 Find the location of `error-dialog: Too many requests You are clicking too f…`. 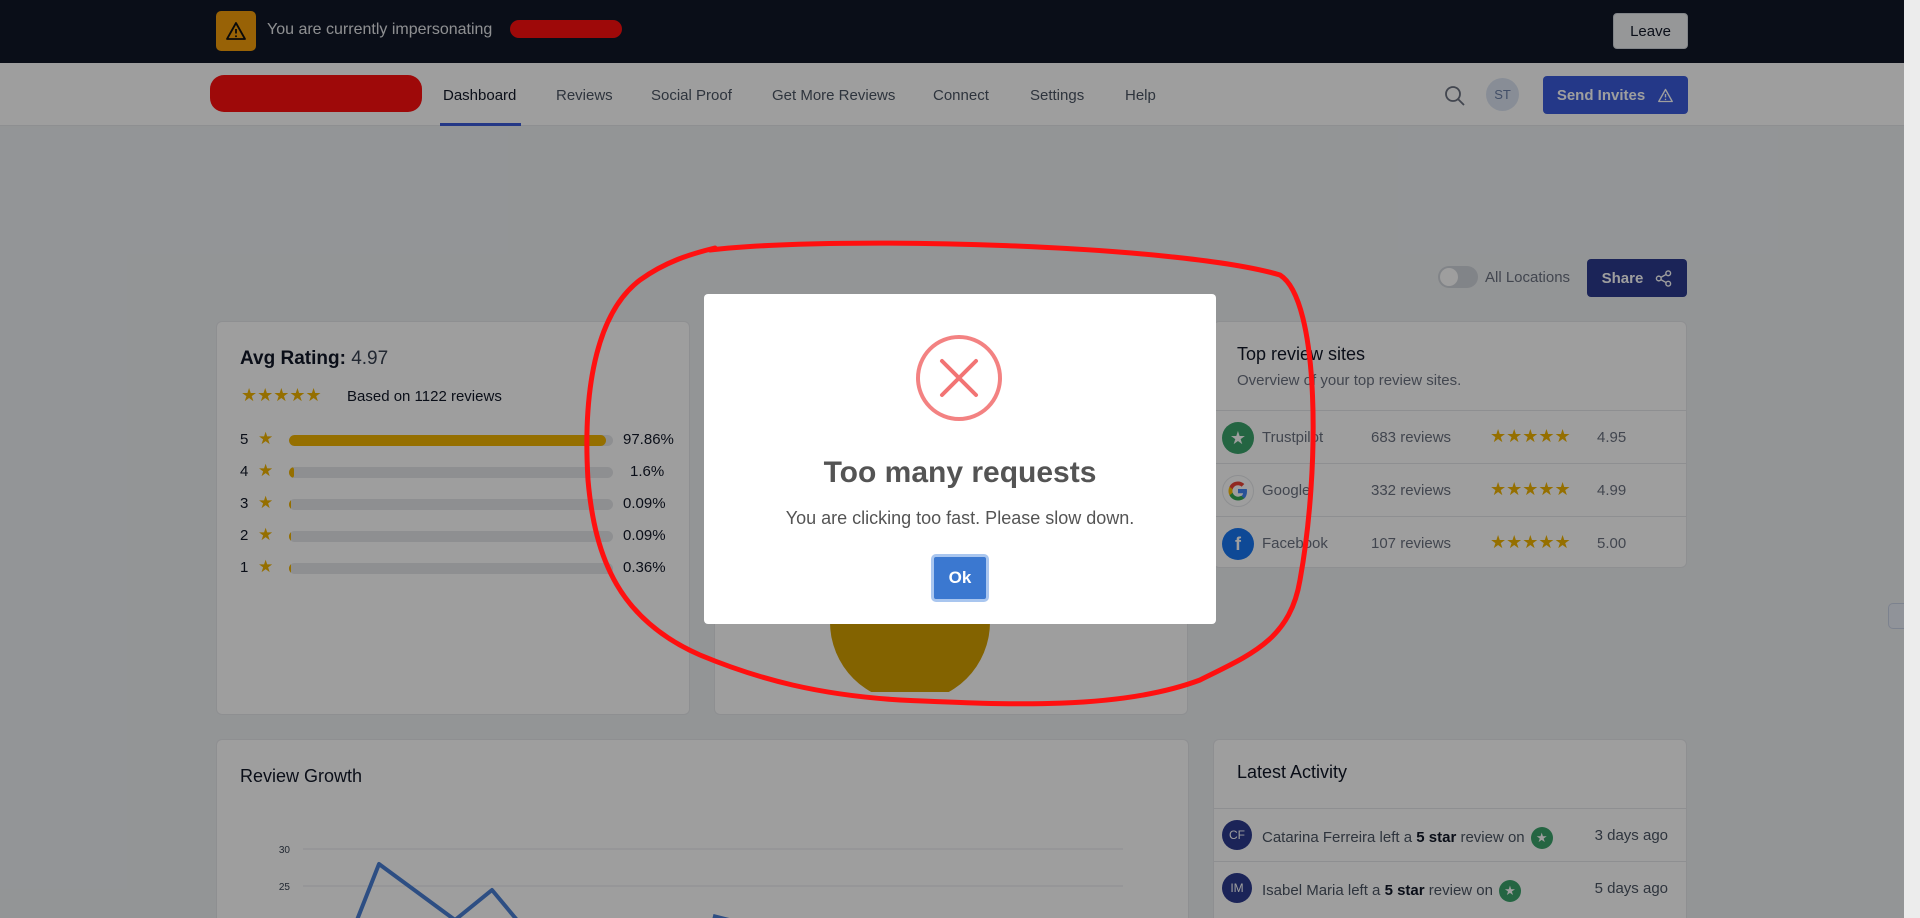

error-dialog: Too many requests You are clicking too f… is located at coordinates (960, 459).